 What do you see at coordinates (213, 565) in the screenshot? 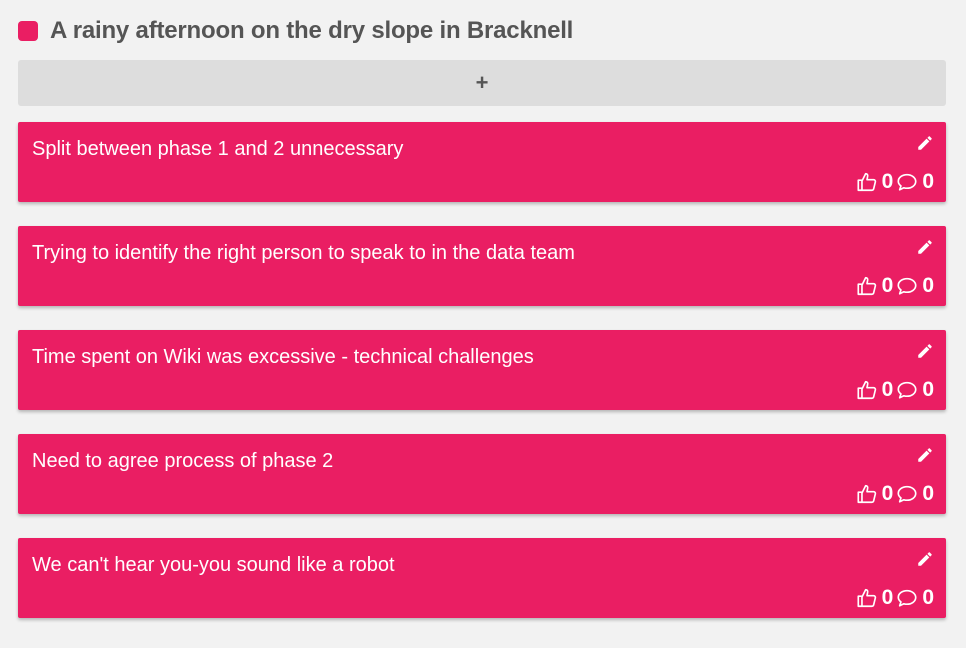
I see `card-text: We can't hear you-you sound like a robot` at bounding box center [213, 565].